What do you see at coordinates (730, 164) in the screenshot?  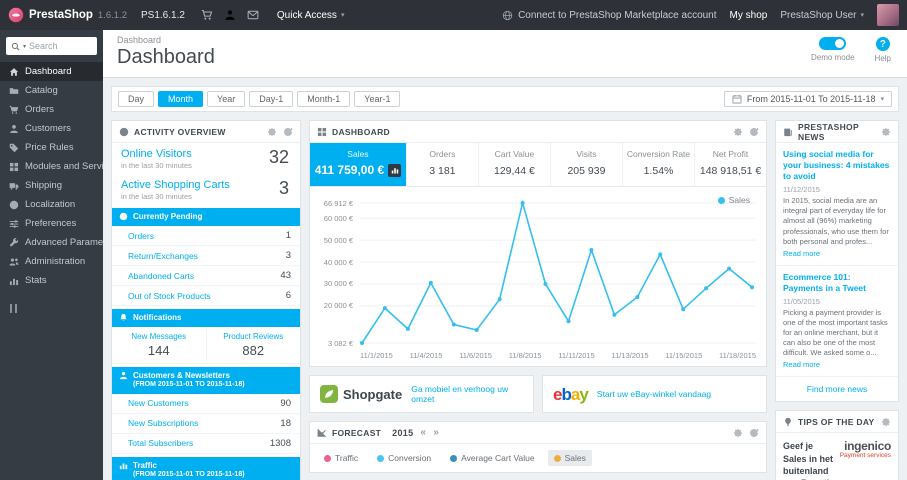 I see `kpi-net-profit: Net Profit 148 918,51 €` at bounding box center [730, 164].